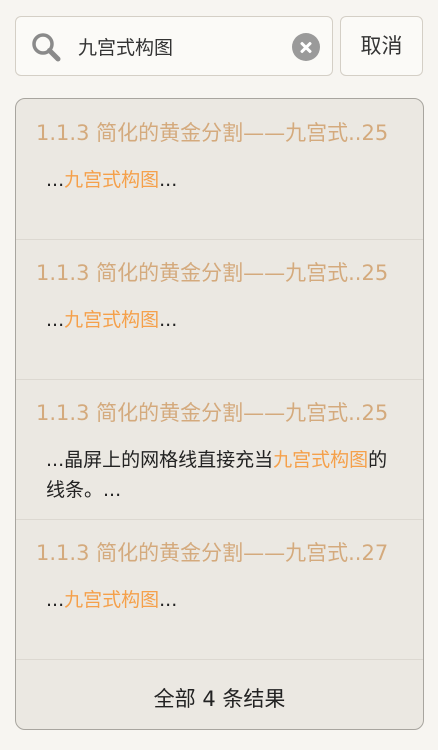 The height and width of the screenshot is (750, 438). I want to click on search-query: 九宫式构图, so click(125, 46).